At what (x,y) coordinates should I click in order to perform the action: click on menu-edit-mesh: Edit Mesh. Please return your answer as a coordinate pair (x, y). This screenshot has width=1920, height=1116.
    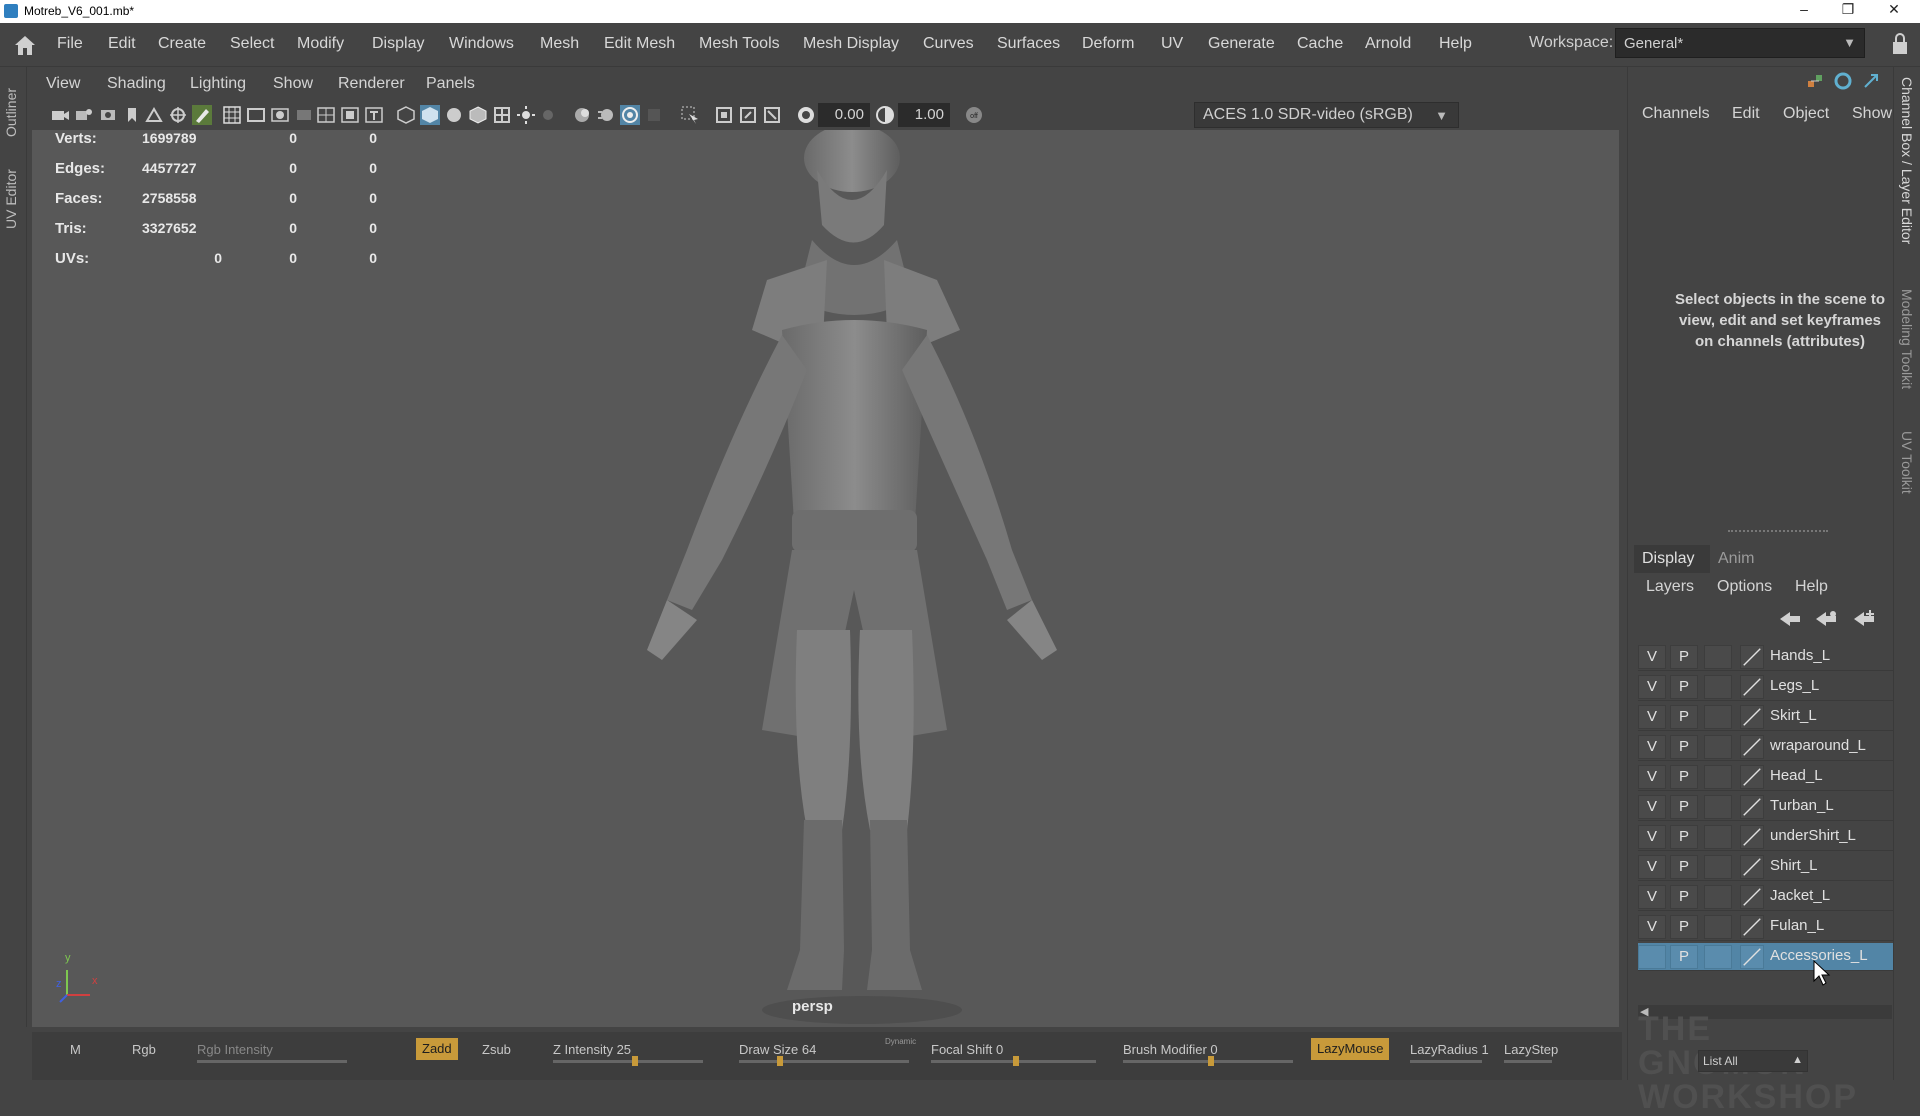
    Looking at the image, I should click on (639, 44).